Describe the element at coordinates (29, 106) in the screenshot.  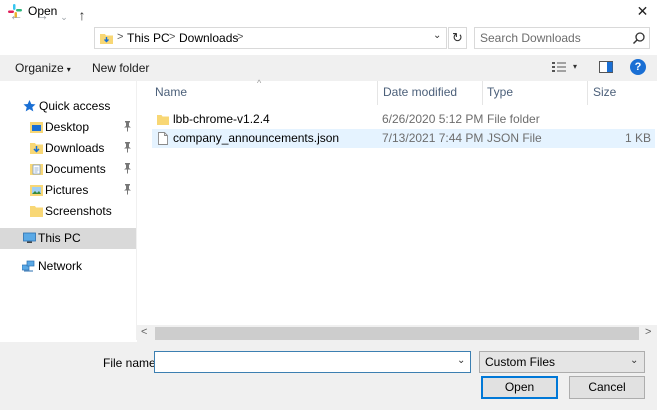
I see `star-icon` at that location.